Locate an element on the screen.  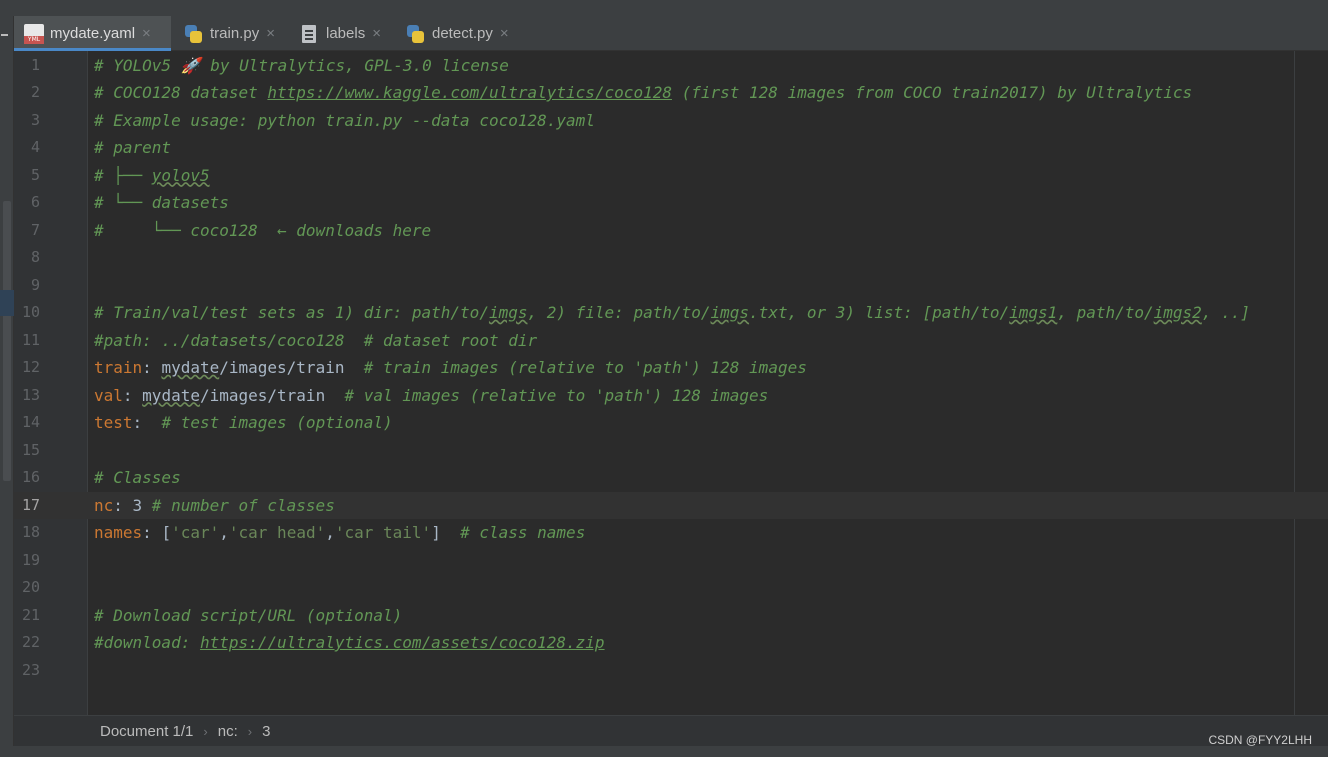
code-text: test: # test images (optional) is located at coordinates (243, 423).